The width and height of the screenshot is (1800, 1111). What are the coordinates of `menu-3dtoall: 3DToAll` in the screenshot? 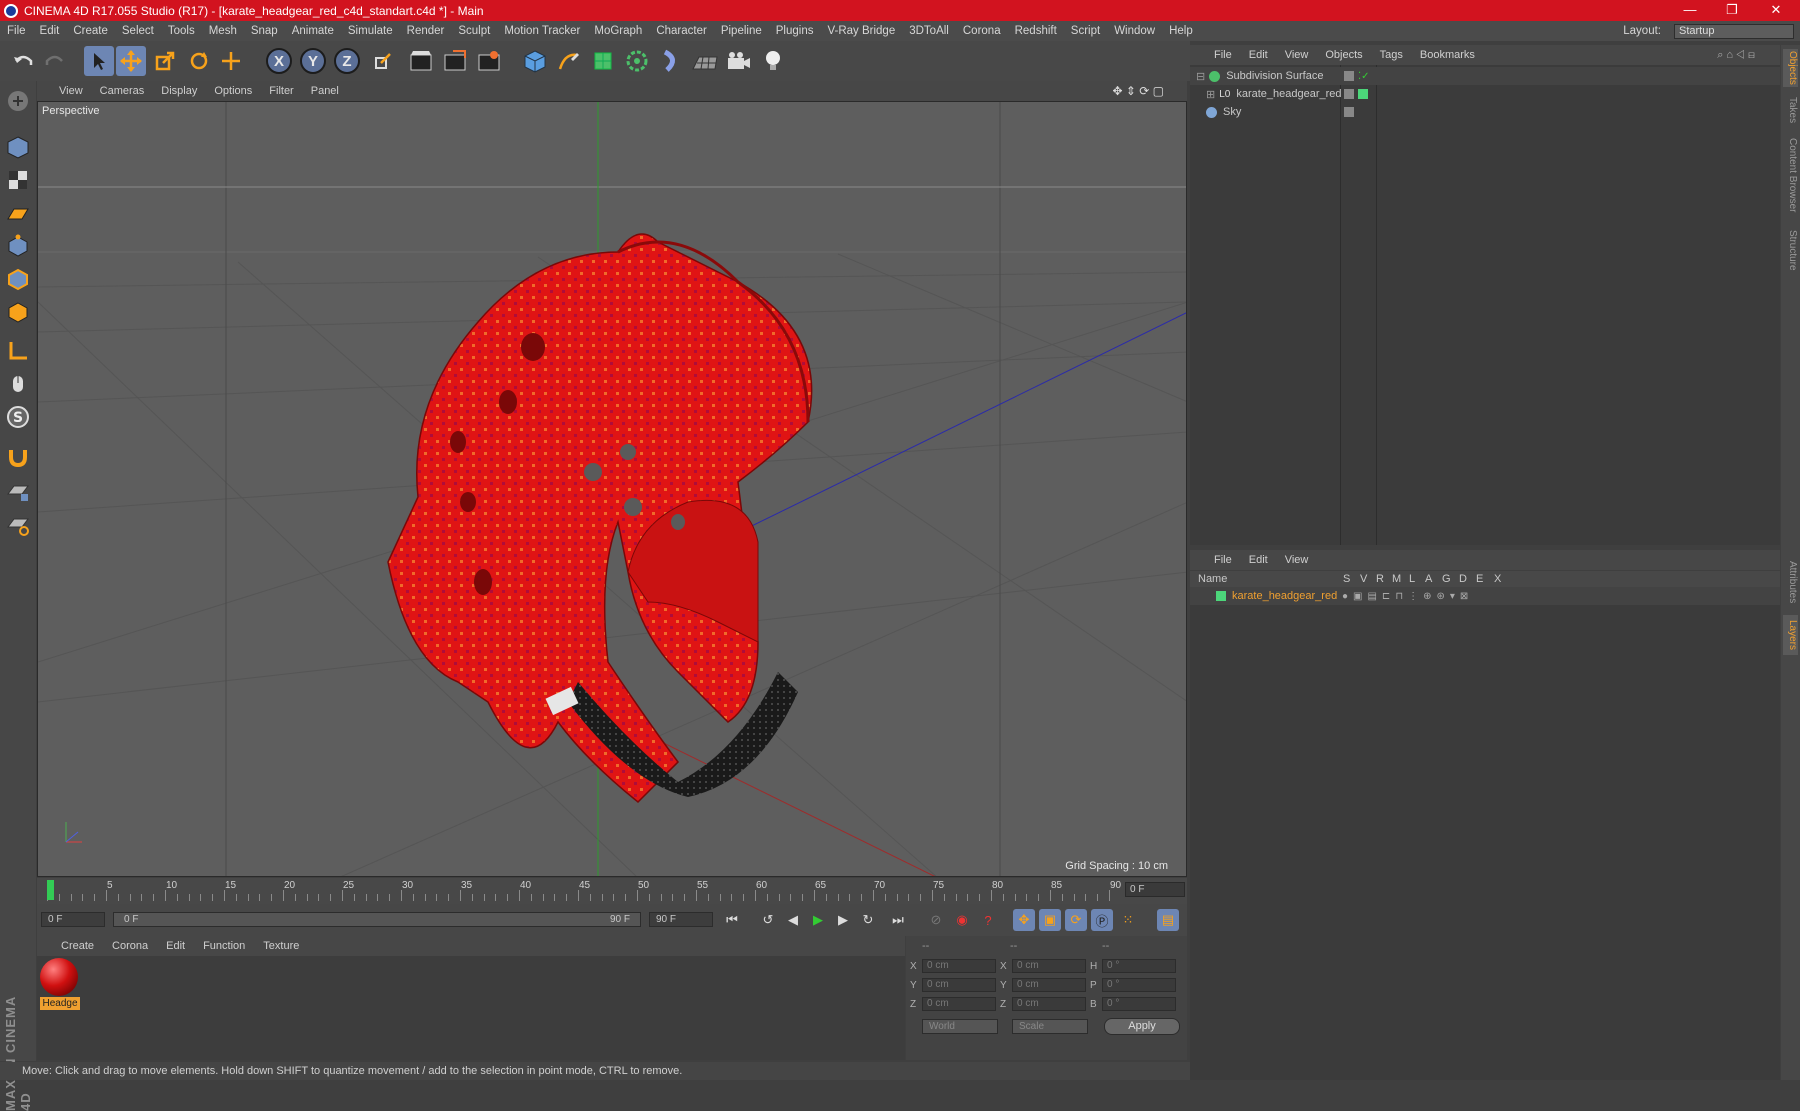 It's located at (929, 31).